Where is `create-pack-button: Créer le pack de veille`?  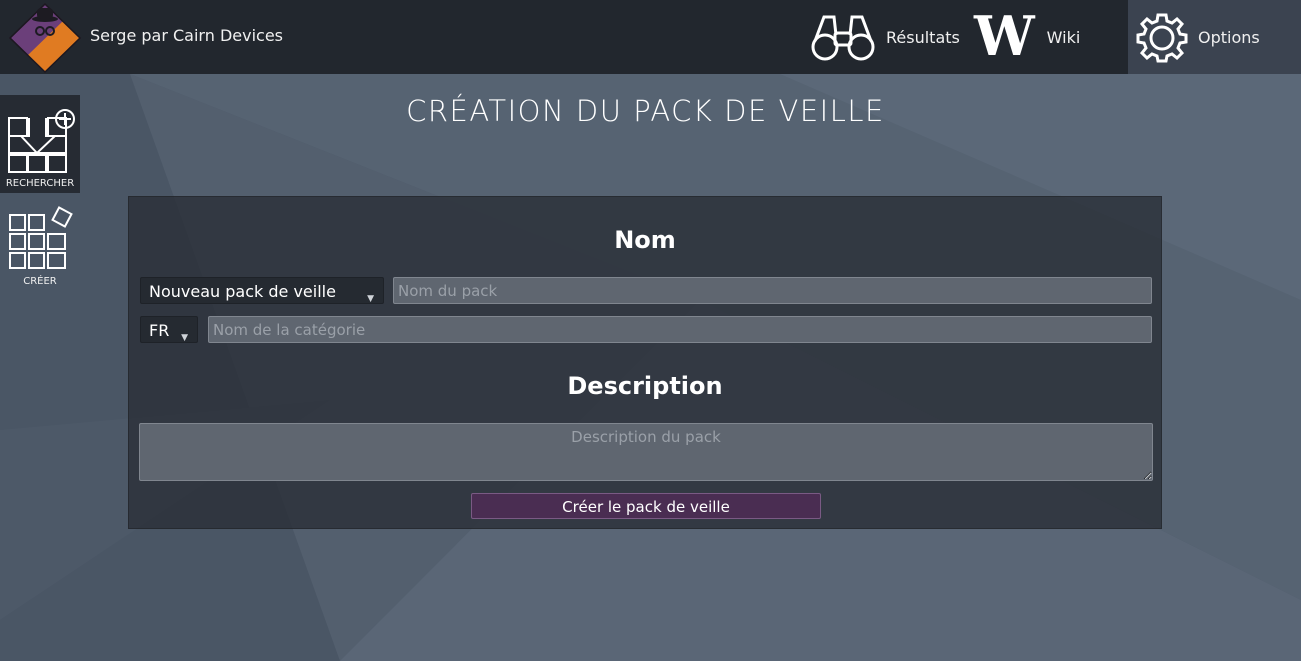
create-pack-button: Créer le pack de veille is located at coordinates (646, 506).